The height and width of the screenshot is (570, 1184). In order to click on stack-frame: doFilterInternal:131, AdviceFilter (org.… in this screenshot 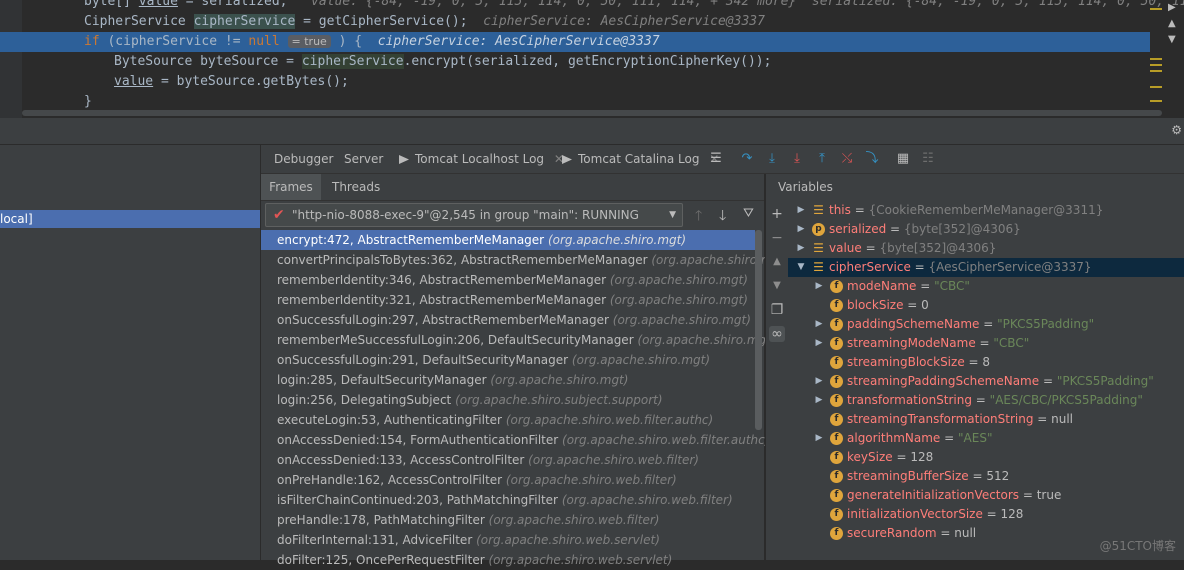, I will do `click(508, 540)`.